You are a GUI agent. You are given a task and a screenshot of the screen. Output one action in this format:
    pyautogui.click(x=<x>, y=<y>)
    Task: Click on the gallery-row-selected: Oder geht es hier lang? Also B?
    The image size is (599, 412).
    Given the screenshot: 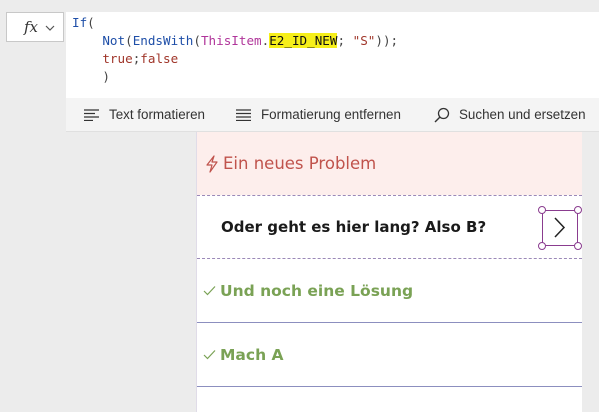 What is the action you would take?
    pyautogui.click(x=389, y=227)
    